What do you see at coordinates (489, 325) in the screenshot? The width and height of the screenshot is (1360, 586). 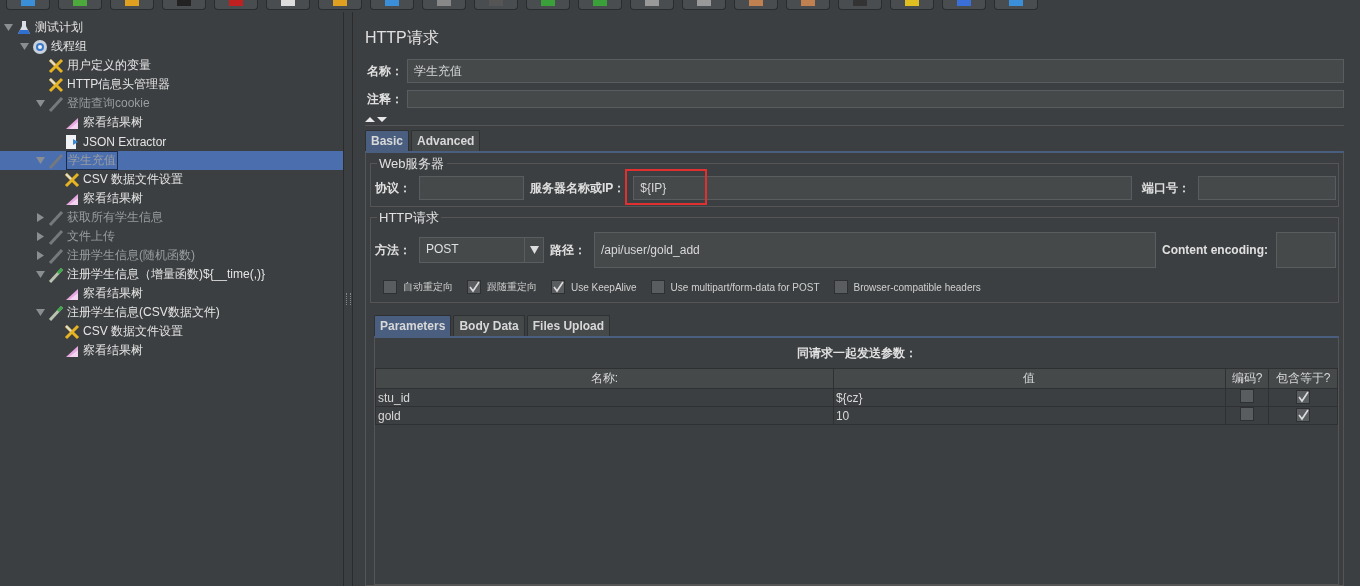 I see `tab: Body Data` at bounding box center [489, 325].